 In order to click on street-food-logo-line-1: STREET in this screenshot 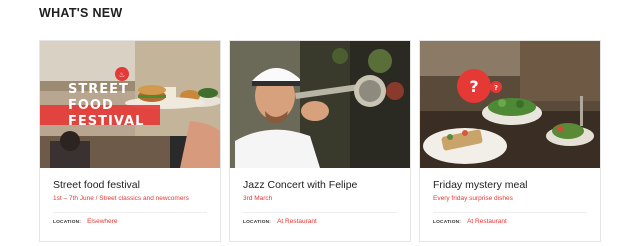, I will do `click(98, 89)`.